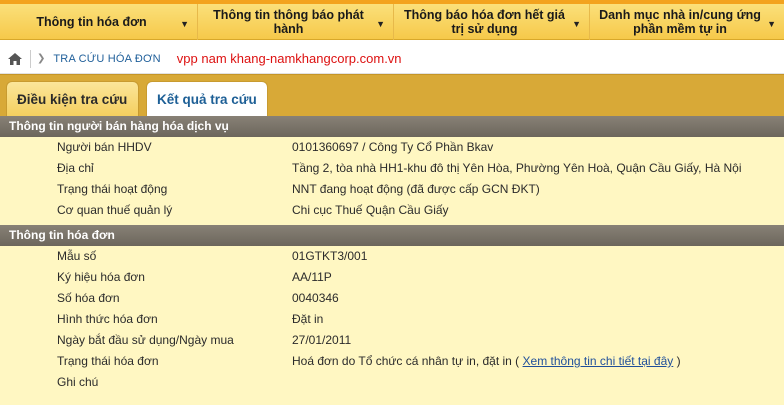 Image resolution: width=784 pixels, height=405 pixels. I want to click on row-value: 0101360697 / Công Ty Cổ Phần Bkav, so click(393, 147).